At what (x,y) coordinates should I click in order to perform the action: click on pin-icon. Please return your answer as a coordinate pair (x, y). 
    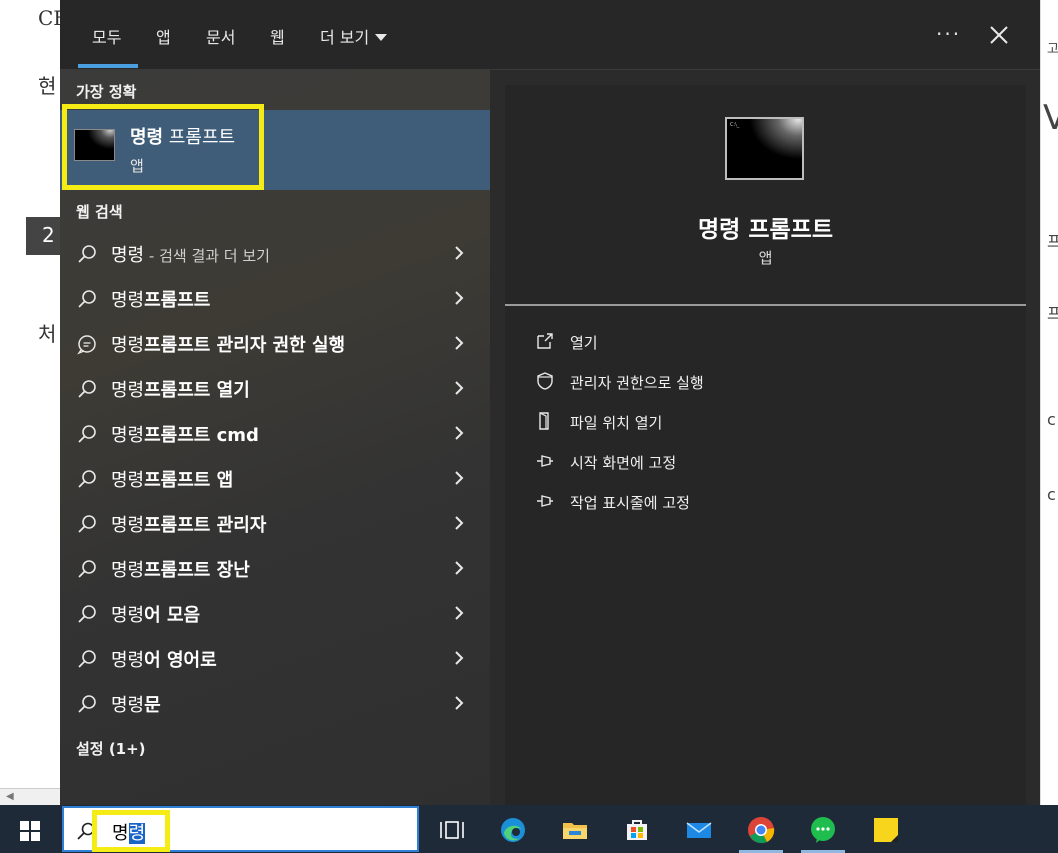
    Looking at the image, I should click on (545, 501).